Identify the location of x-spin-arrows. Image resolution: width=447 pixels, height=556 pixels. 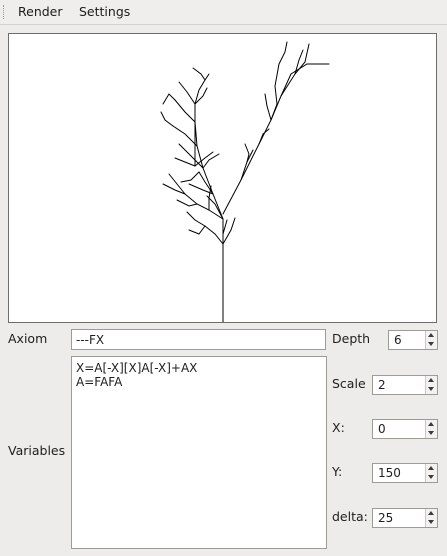
(431, 429).